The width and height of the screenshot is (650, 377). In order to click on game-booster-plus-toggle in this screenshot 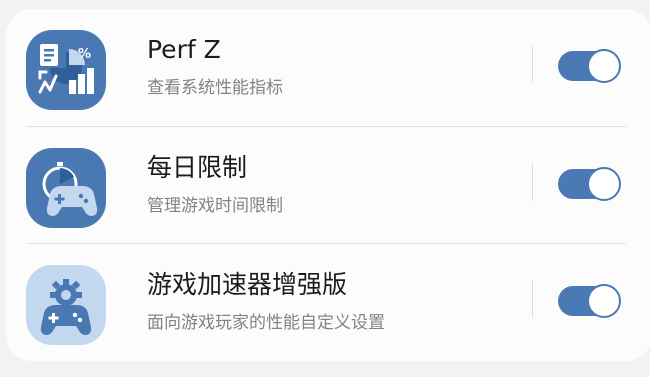, I will do `click(589, 301)`.